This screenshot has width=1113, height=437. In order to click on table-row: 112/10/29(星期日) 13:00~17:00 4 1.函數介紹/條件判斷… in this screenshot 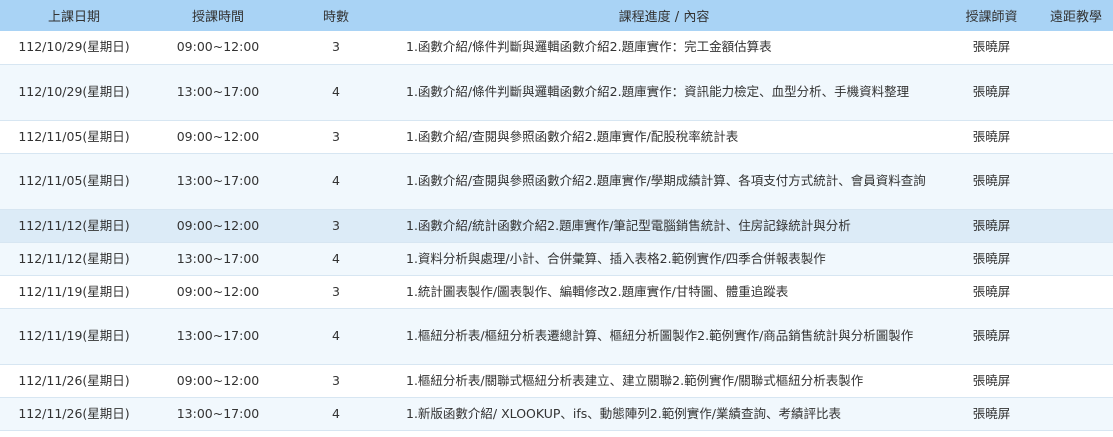, I will do `click(556, 92)`.